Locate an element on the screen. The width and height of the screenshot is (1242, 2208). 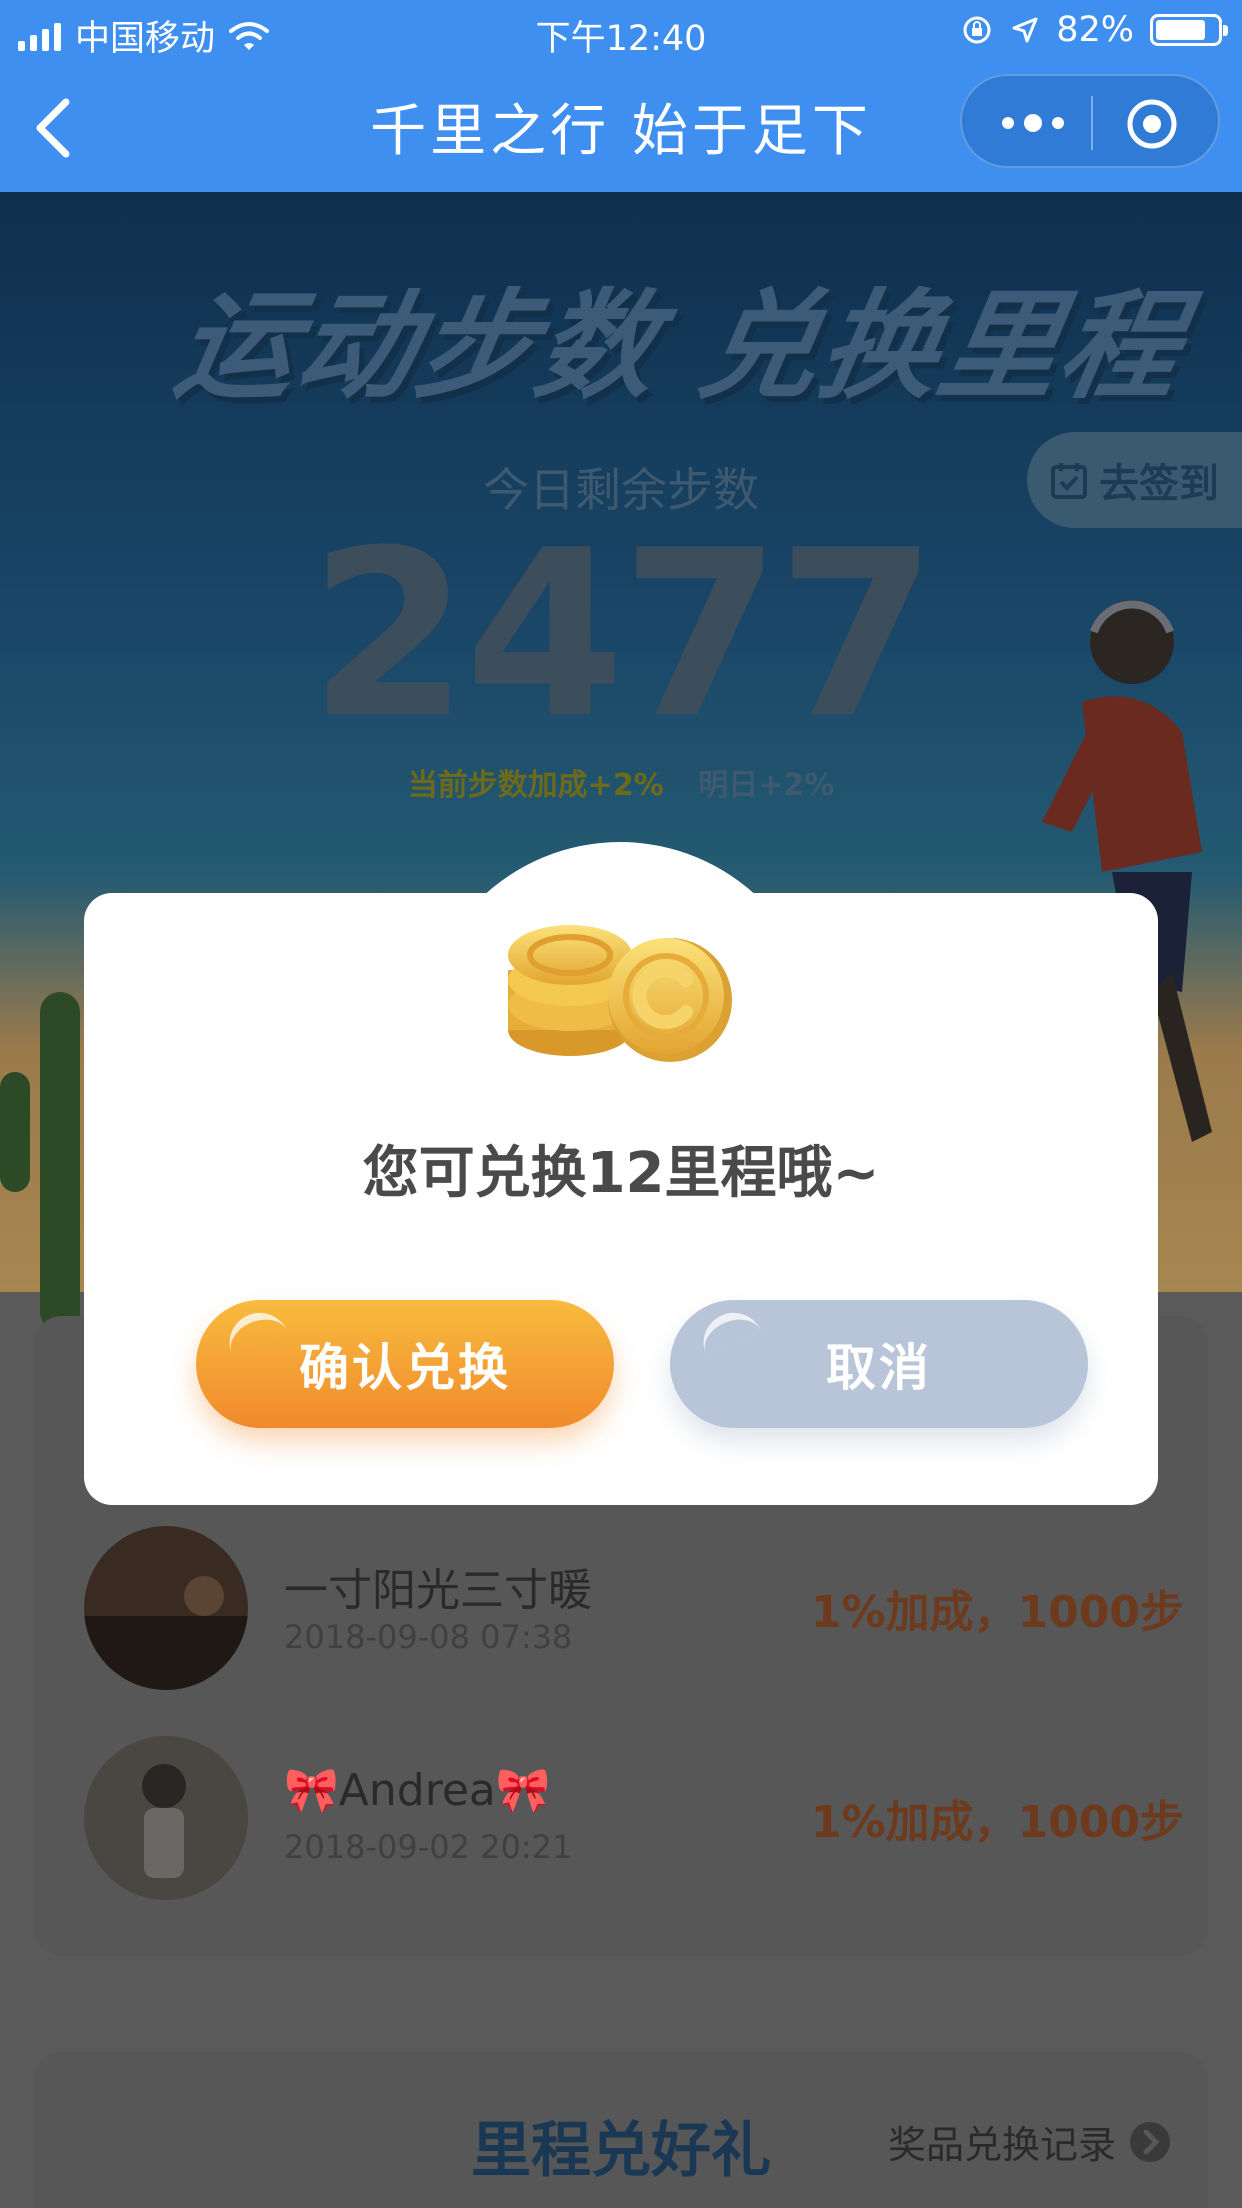
nav-bar: 千里之行 始于足下 is located at coordinates (621, 127).